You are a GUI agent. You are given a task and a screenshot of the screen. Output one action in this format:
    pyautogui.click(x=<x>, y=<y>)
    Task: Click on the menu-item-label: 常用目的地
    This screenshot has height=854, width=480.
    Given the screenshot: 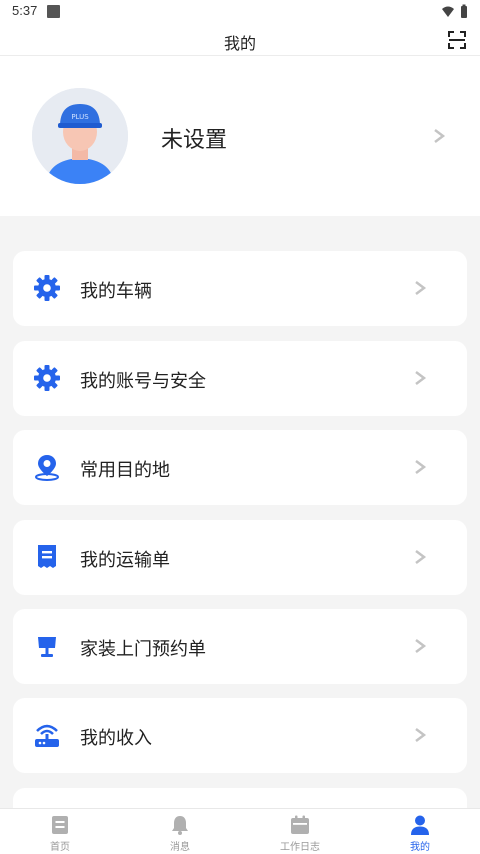 What is the action you would take?
    pyautogui.click(x=125, y=470)
    